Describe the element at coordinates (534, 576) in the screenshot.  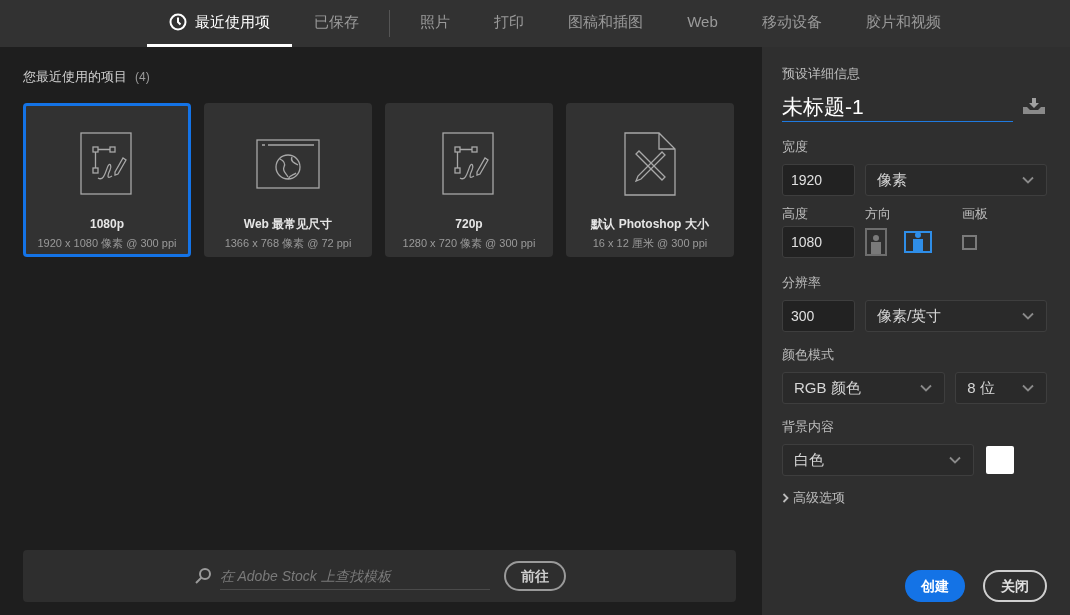
I see `go-button: 前往` at that location.